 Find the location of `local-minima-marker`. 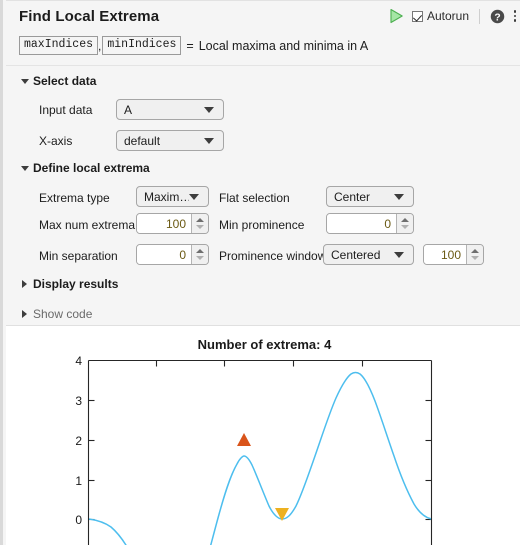

local-minima-marker is located at coordinates (282, 514).